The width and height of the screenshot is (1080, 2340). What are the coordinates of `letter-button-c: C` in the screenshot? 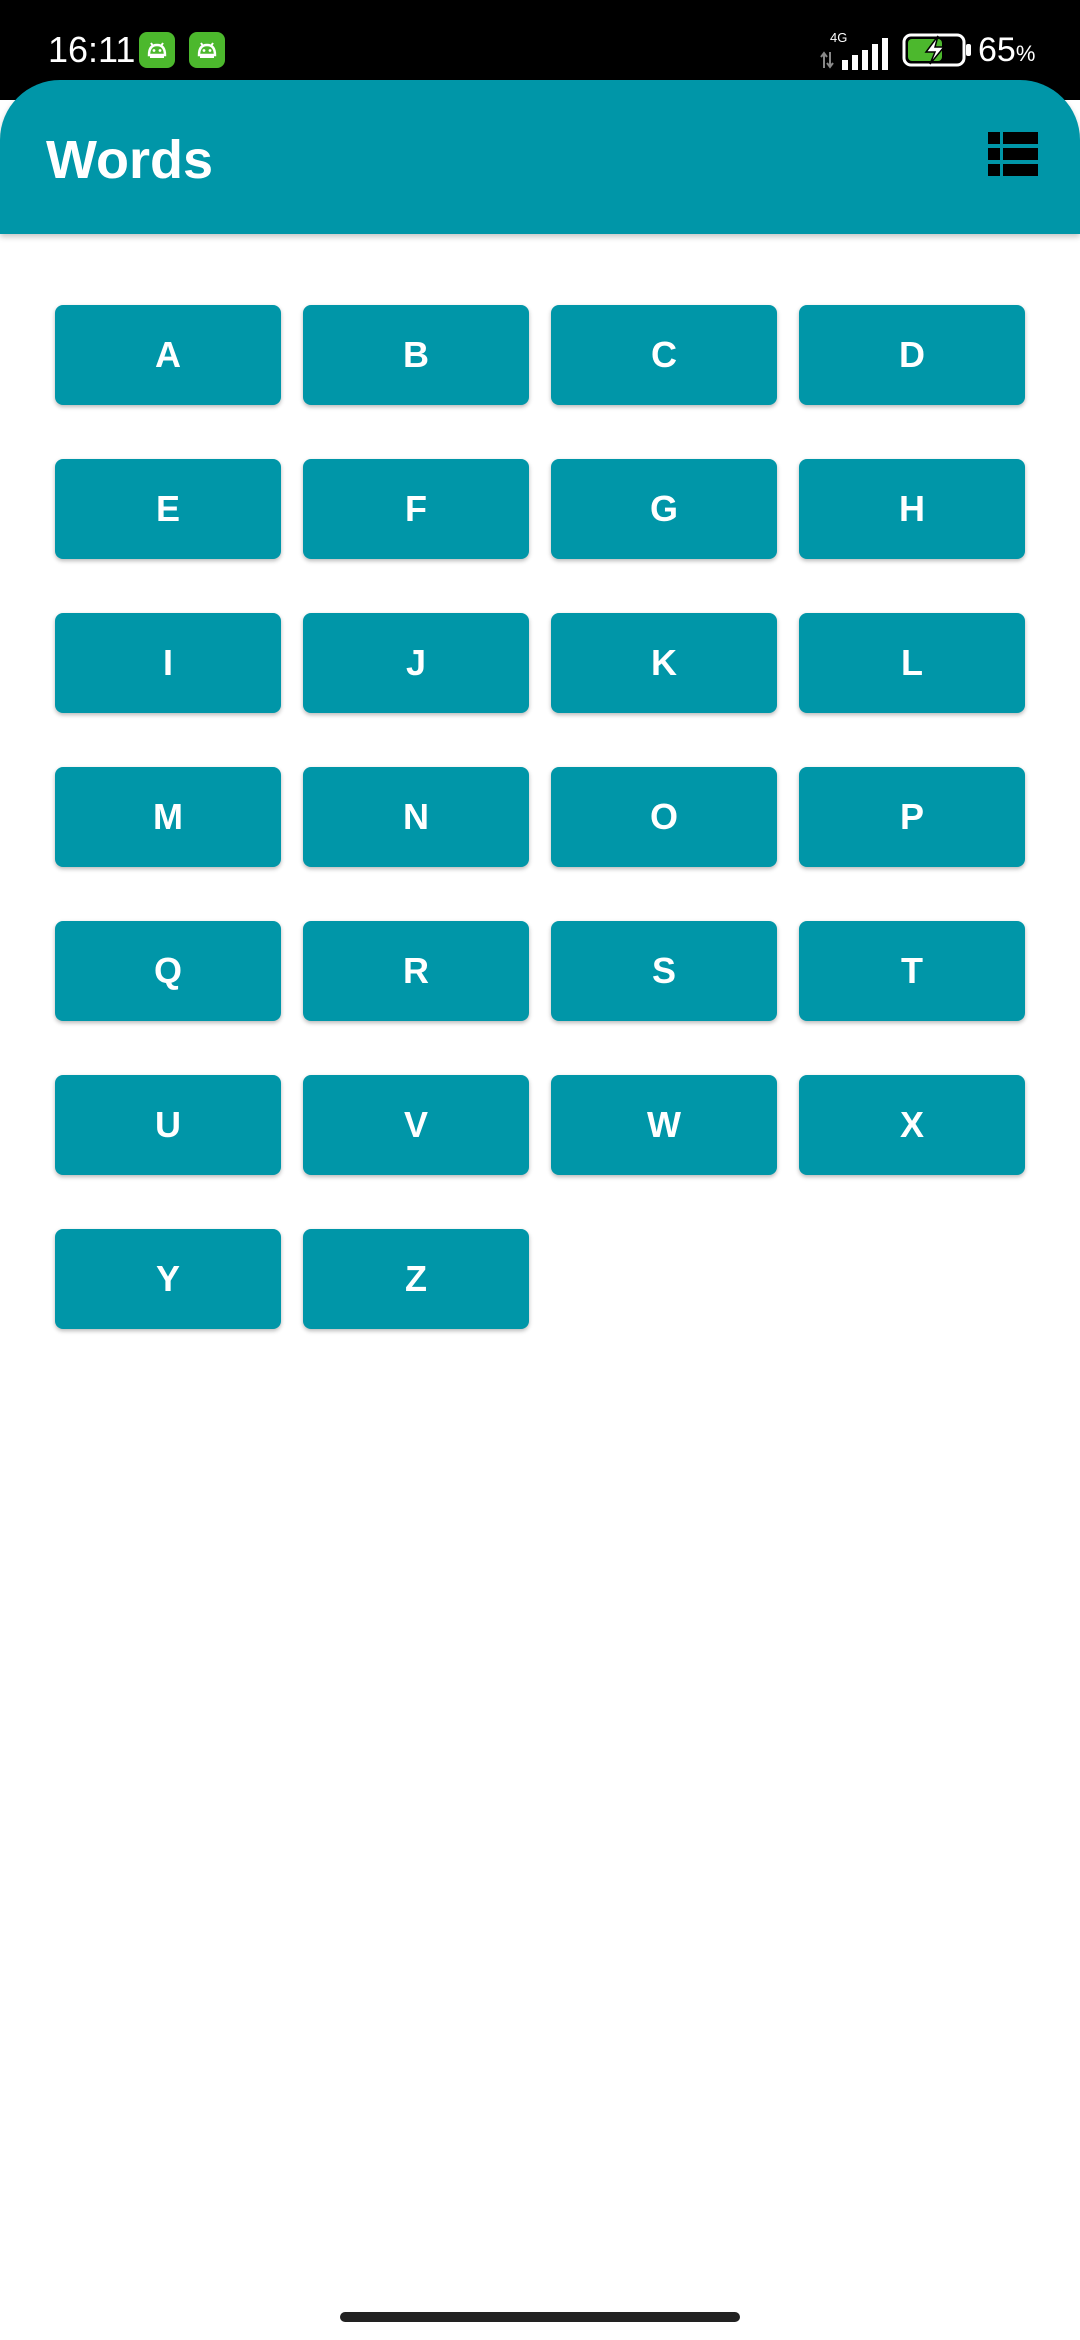 It's located at (664, 355).